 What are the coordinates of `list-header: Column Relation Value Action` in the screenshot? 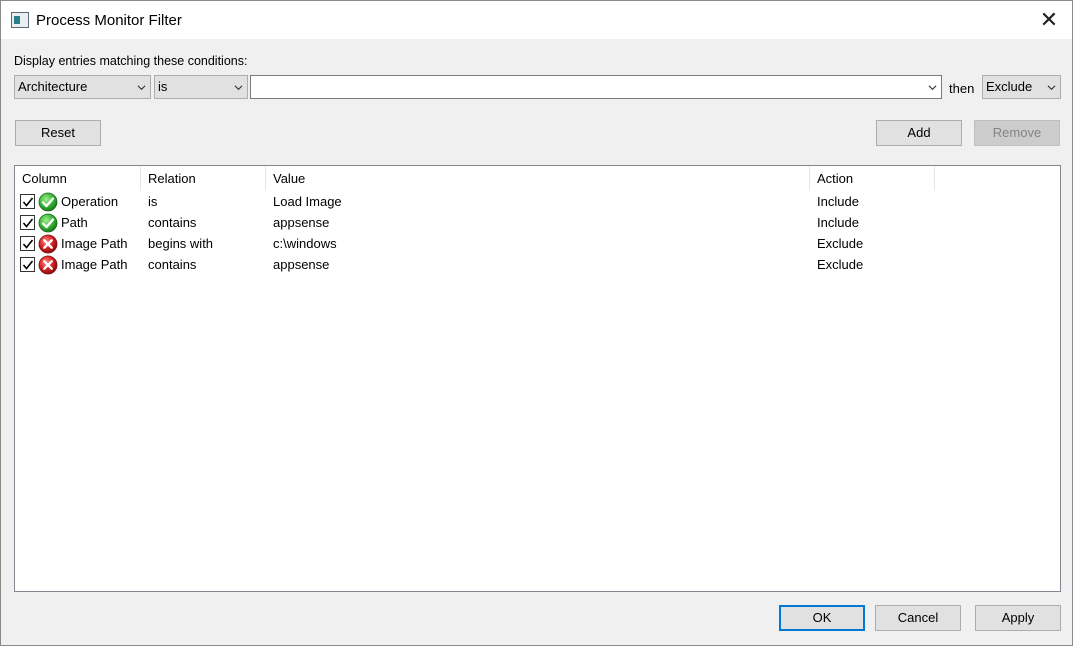 It's located at (537, 178).